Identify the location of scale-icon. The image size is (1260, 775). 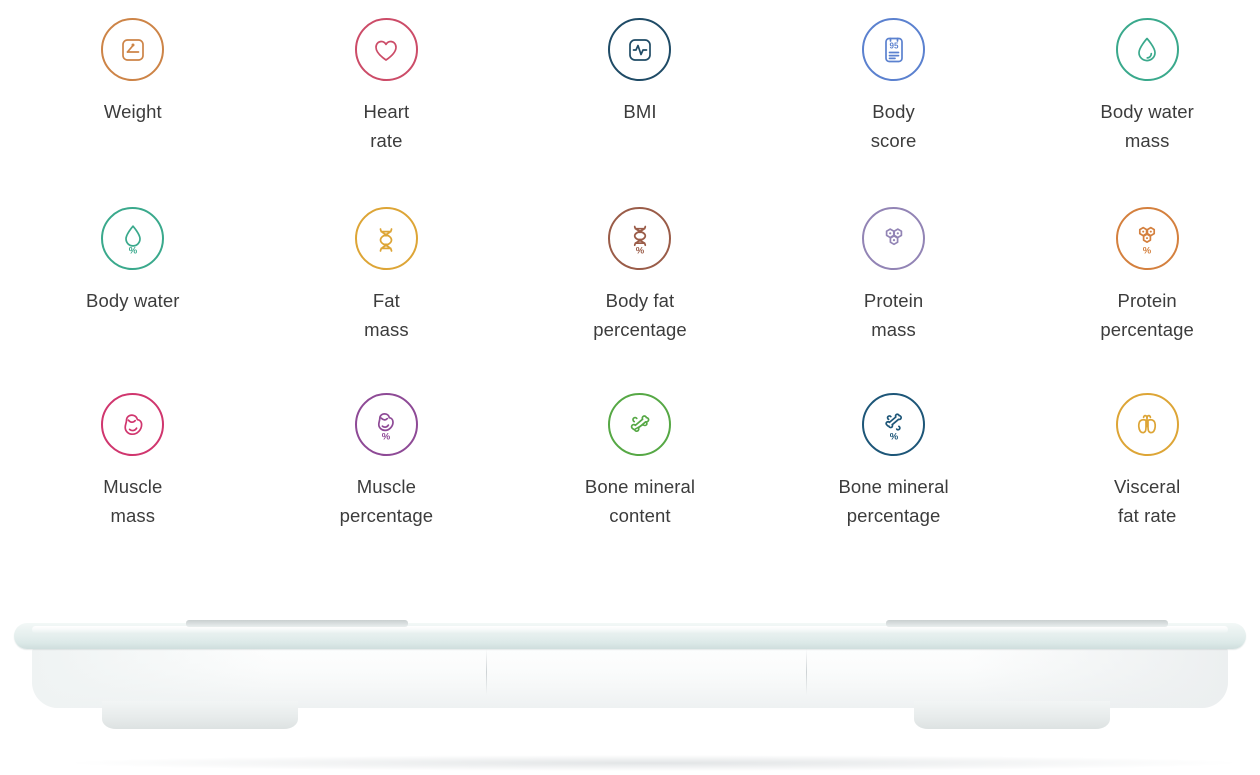
(133, 49).